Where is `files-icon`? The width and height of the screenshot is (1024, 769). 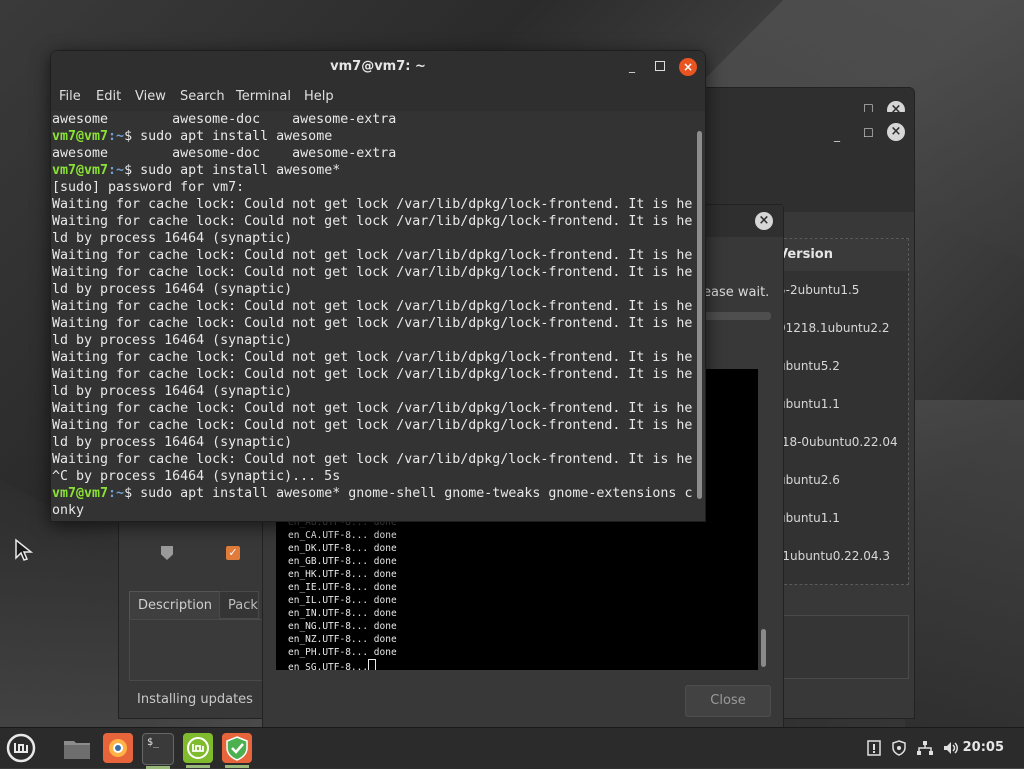 files-icon is located at coordinates (77, 748).